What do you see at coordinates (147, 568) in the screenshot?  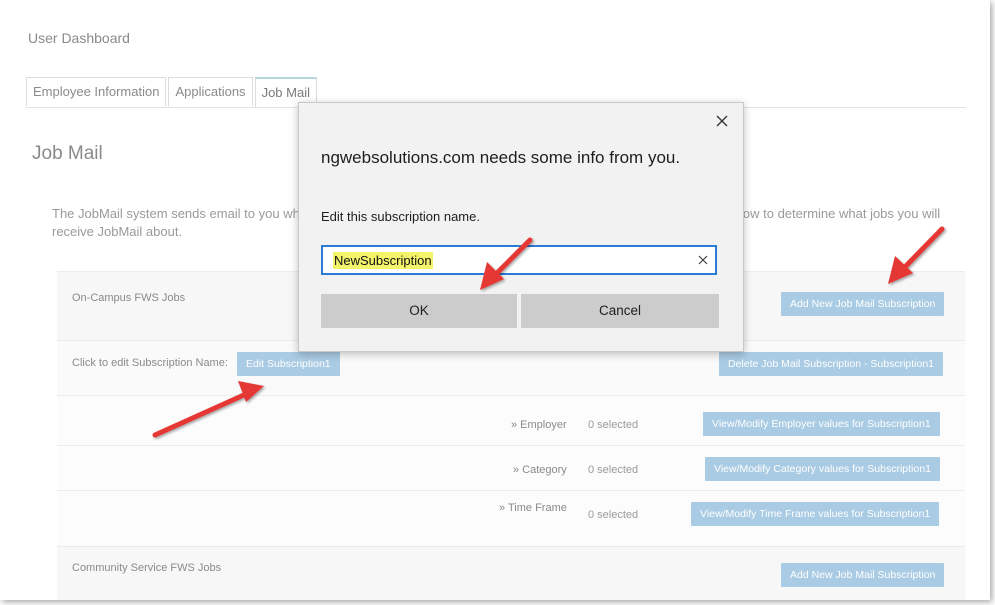 I see `community-label: Community Service FWS Jobs` at bounding box center [147, 568].